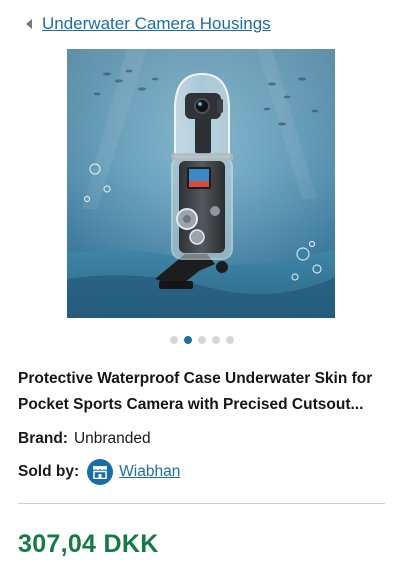  I want to click on store-icon, so click(100, 472).